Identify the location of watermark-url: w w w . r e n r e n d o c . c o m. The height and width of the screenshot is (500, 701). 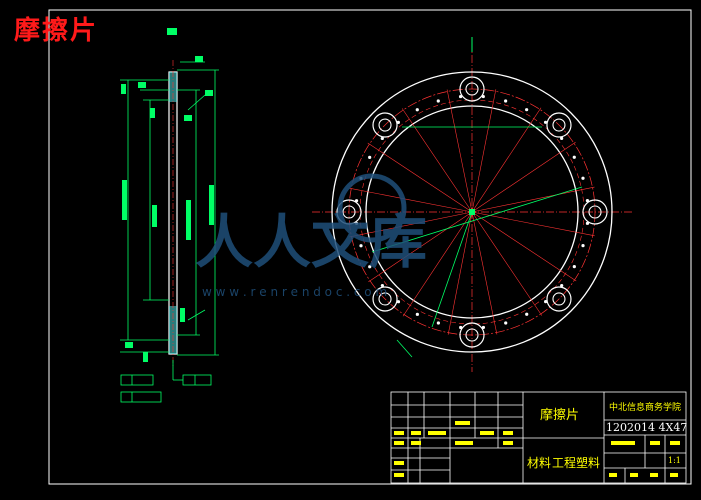
(294, 292).